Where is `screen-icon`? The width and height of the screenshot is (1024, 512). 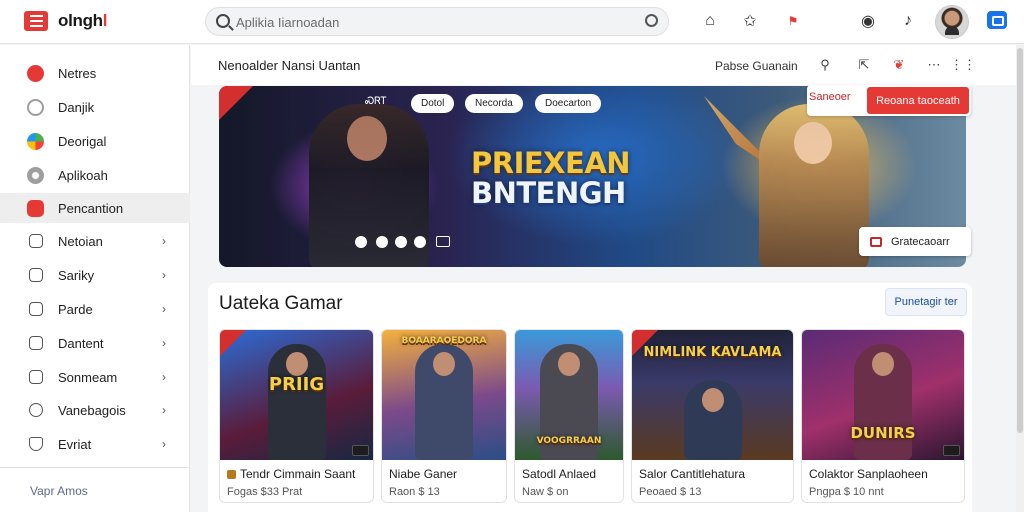
screen-icon is located at coordinates (876, 241).